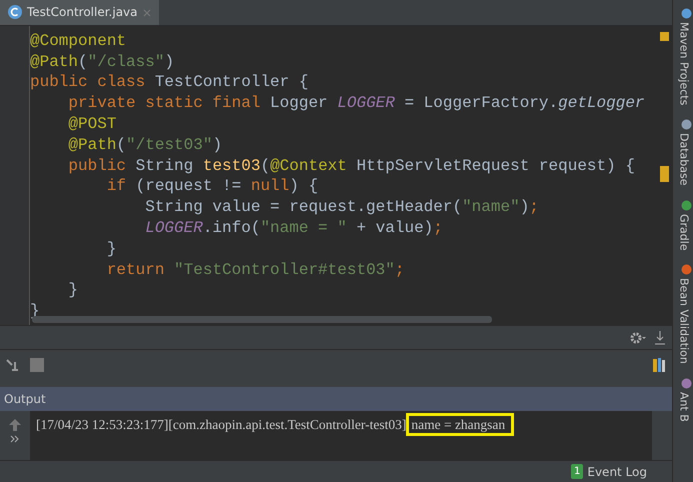  What do you see at coordinates (683, 314) in the screenshot?
I see `tool-window-button: Bean Validation` at bounding box center [683, 314].